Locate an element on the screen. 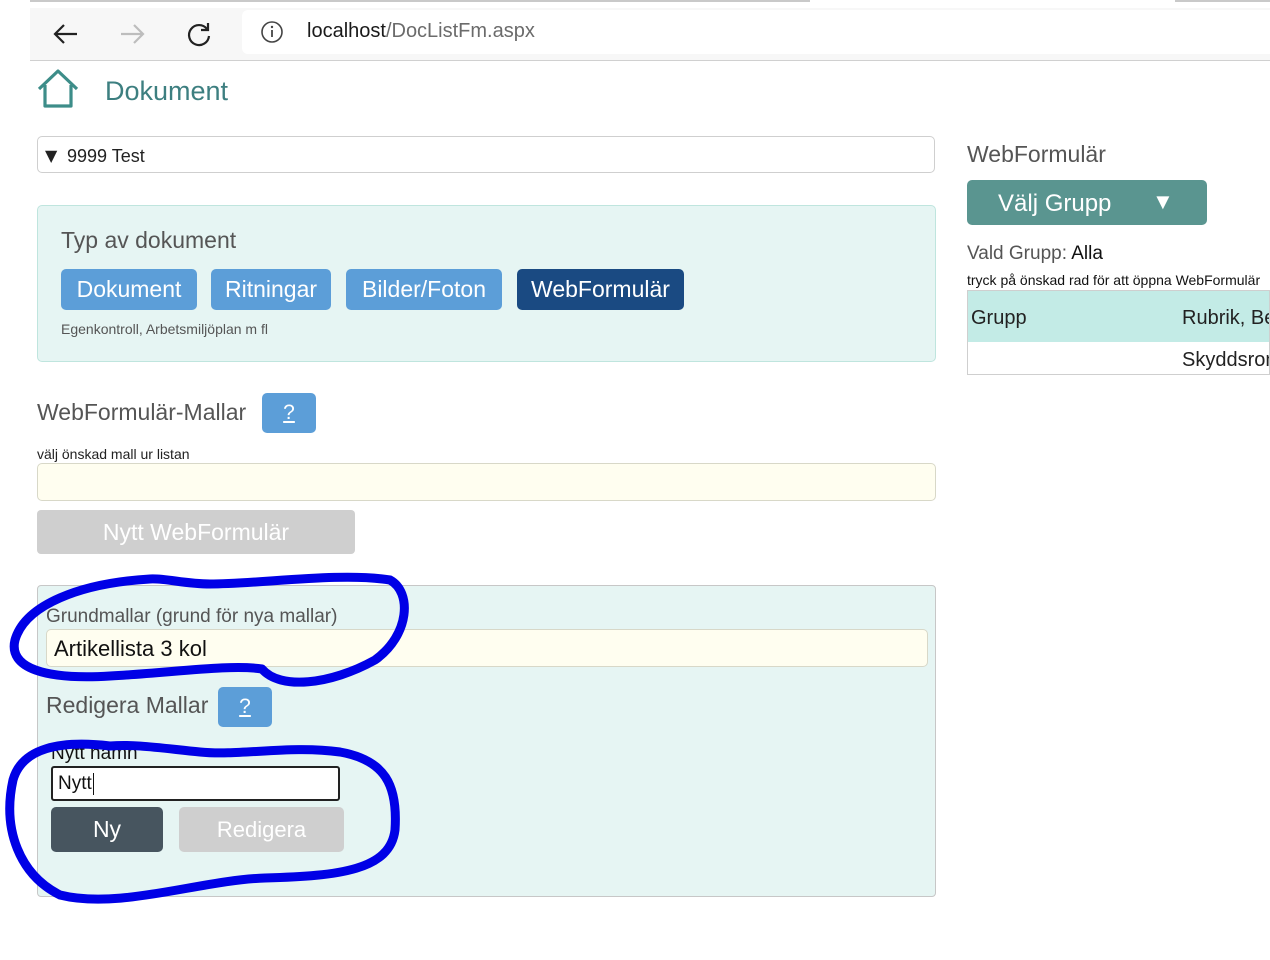  arrow-left-icon is located at coordinates (65, 34).